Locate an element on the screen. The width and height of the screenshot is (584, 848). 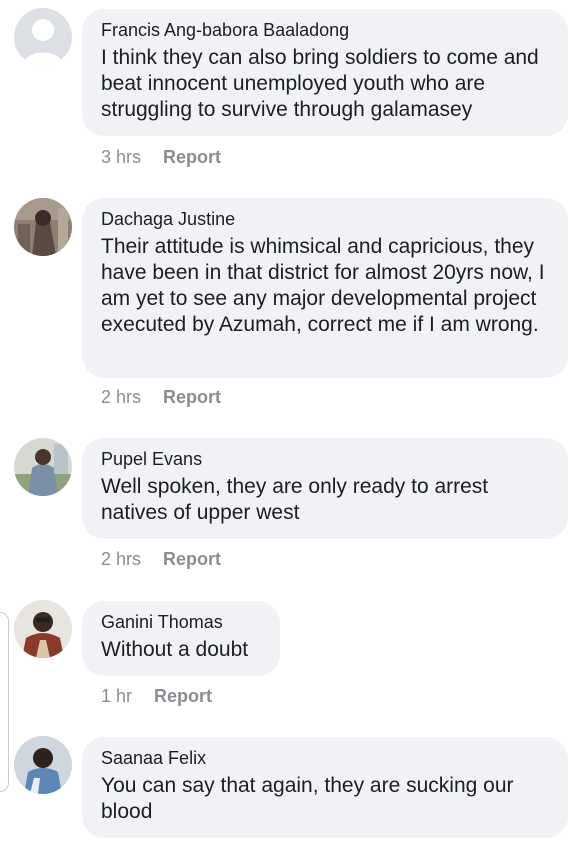
comment-author: Dachaga Justine is located at coordinates (324, 219).